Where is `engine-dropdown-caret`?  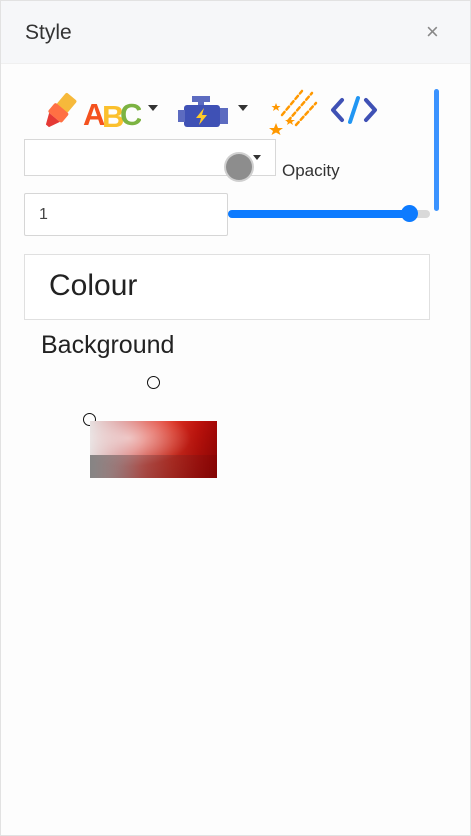 engine-dropdown-caret is located at coordinates (243, 108).